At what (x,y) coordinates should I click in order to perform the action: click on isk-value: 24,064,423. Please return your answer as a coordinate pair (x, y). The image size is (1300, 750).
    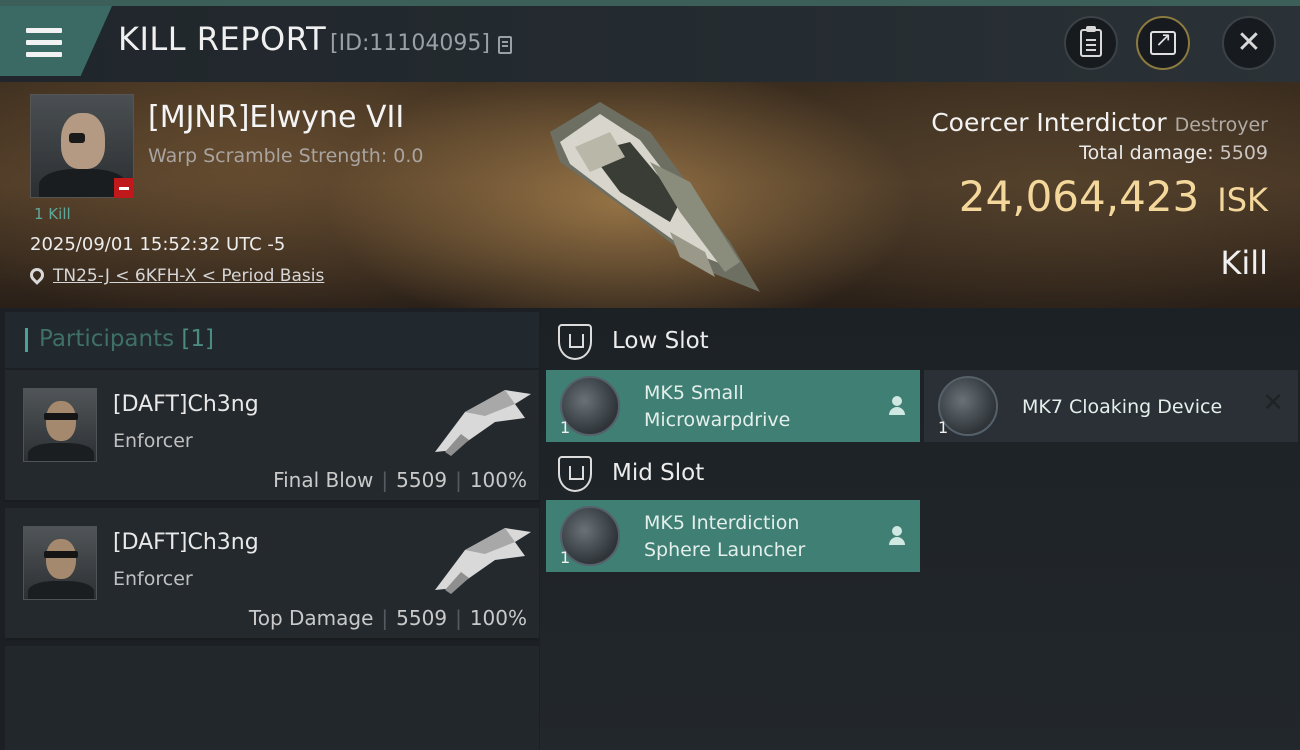
    Looking at the image, I should click on (1079, 196).